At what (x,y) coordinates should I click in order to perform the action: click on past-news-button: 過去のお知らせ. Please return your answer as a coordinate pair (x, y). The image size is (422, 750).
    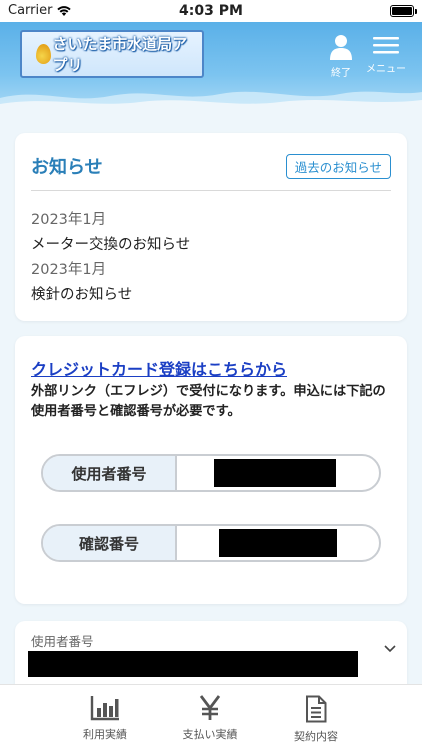
    Looking at the image, I should click on (338, 166).